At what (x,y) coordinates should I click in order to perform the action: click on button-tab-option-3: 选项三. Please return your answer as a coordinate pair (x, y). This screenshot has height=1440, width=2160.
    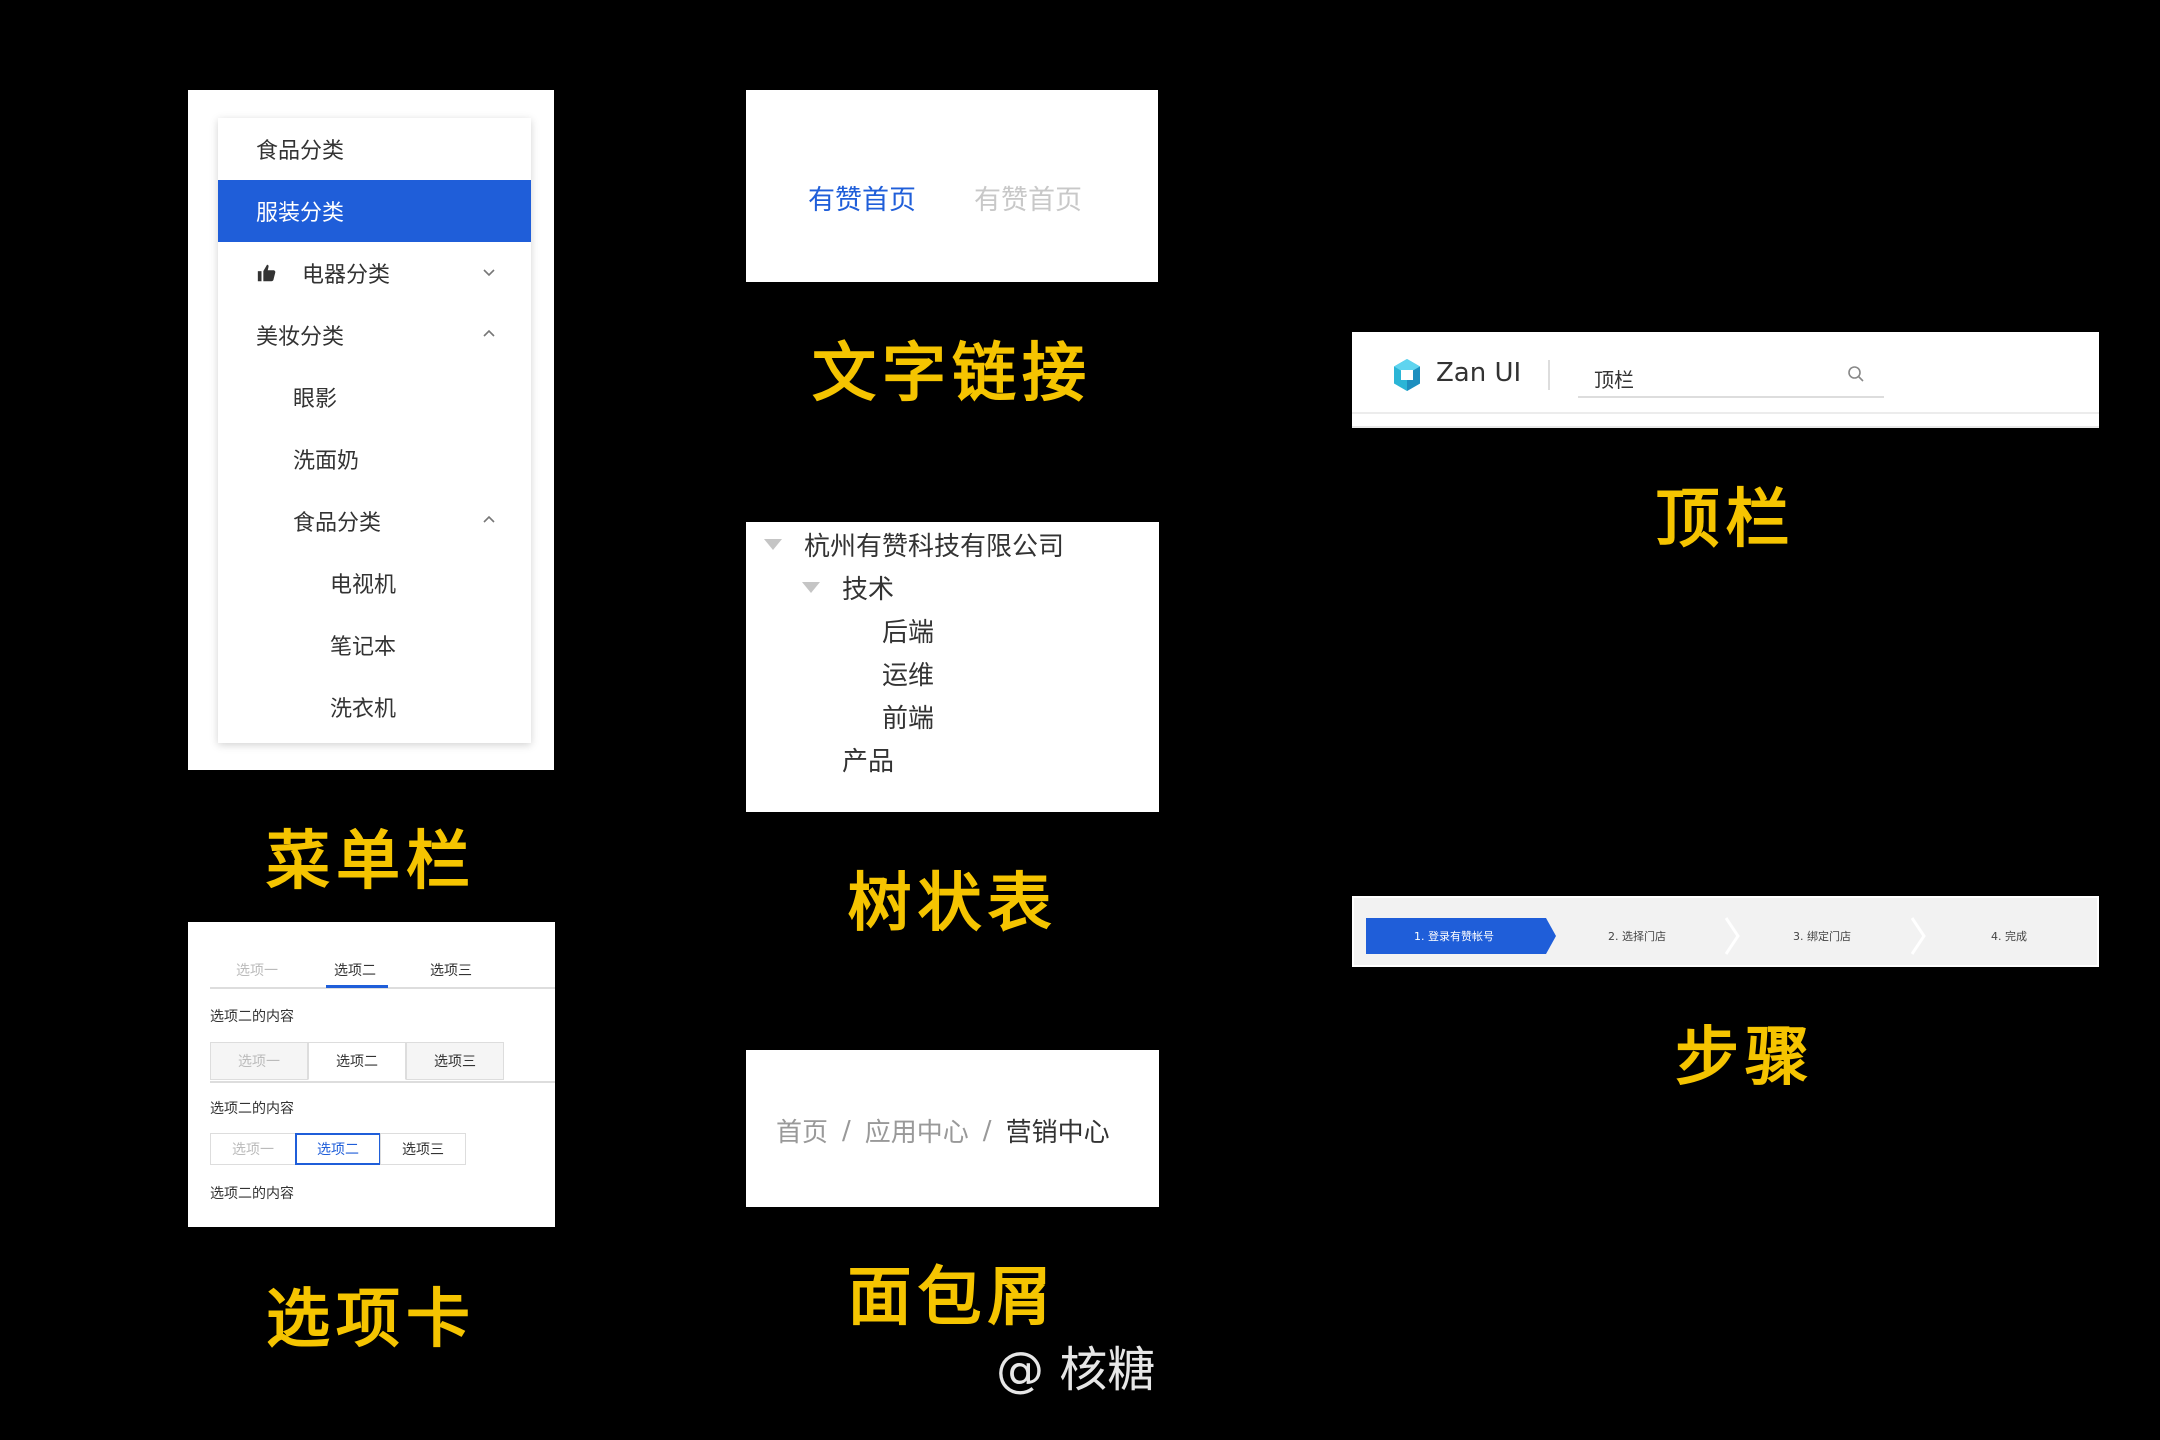
    Looking at the image, I should click on (423, 1149).